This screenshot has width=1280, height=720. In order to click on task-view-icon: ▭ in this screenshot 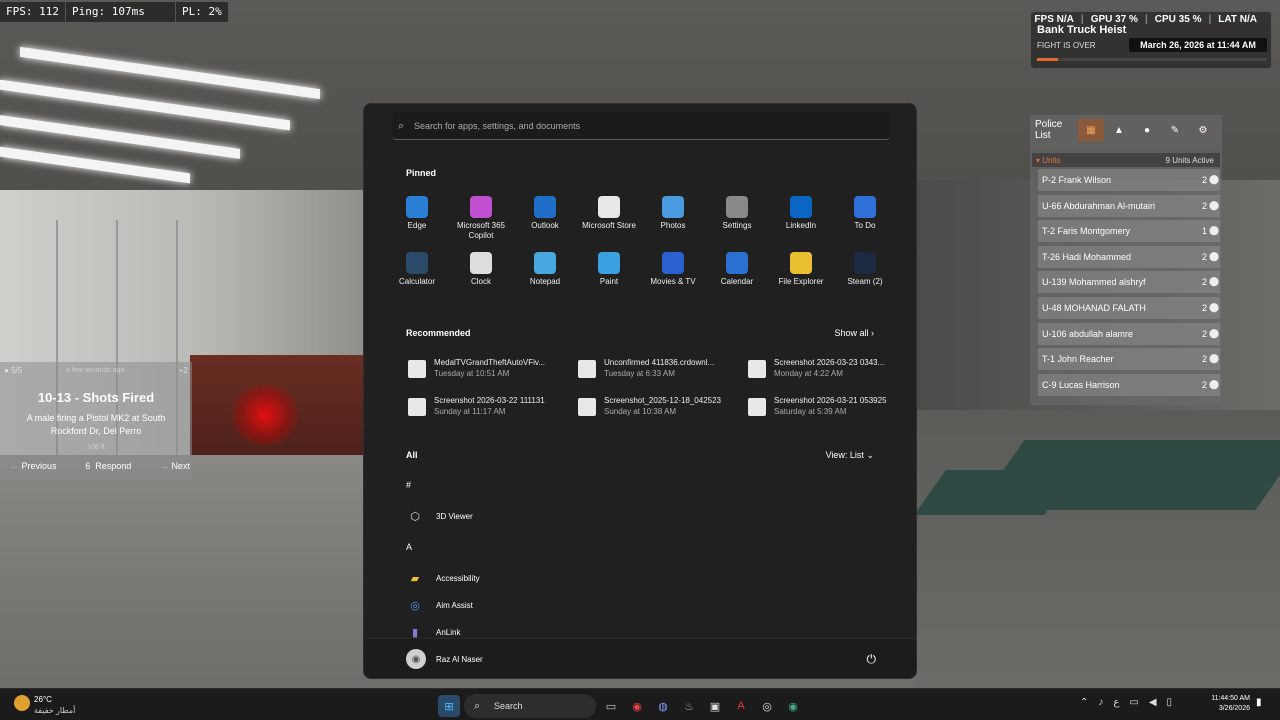, I will do `click(611, 706)`.